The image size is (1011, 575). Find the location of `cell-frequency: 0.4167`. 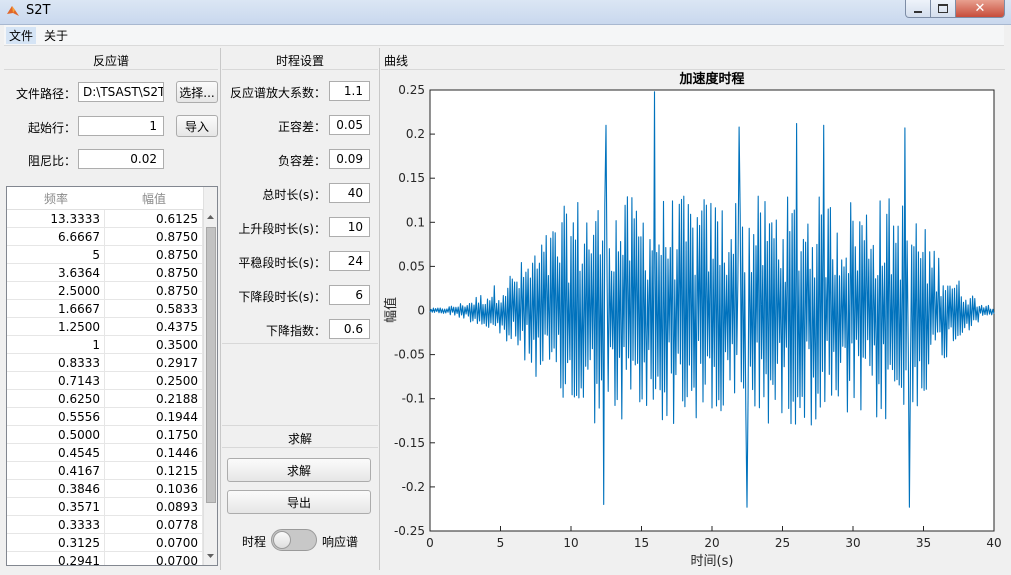

cell-frequency: 0.4167 is located at coordinates (56, 471).